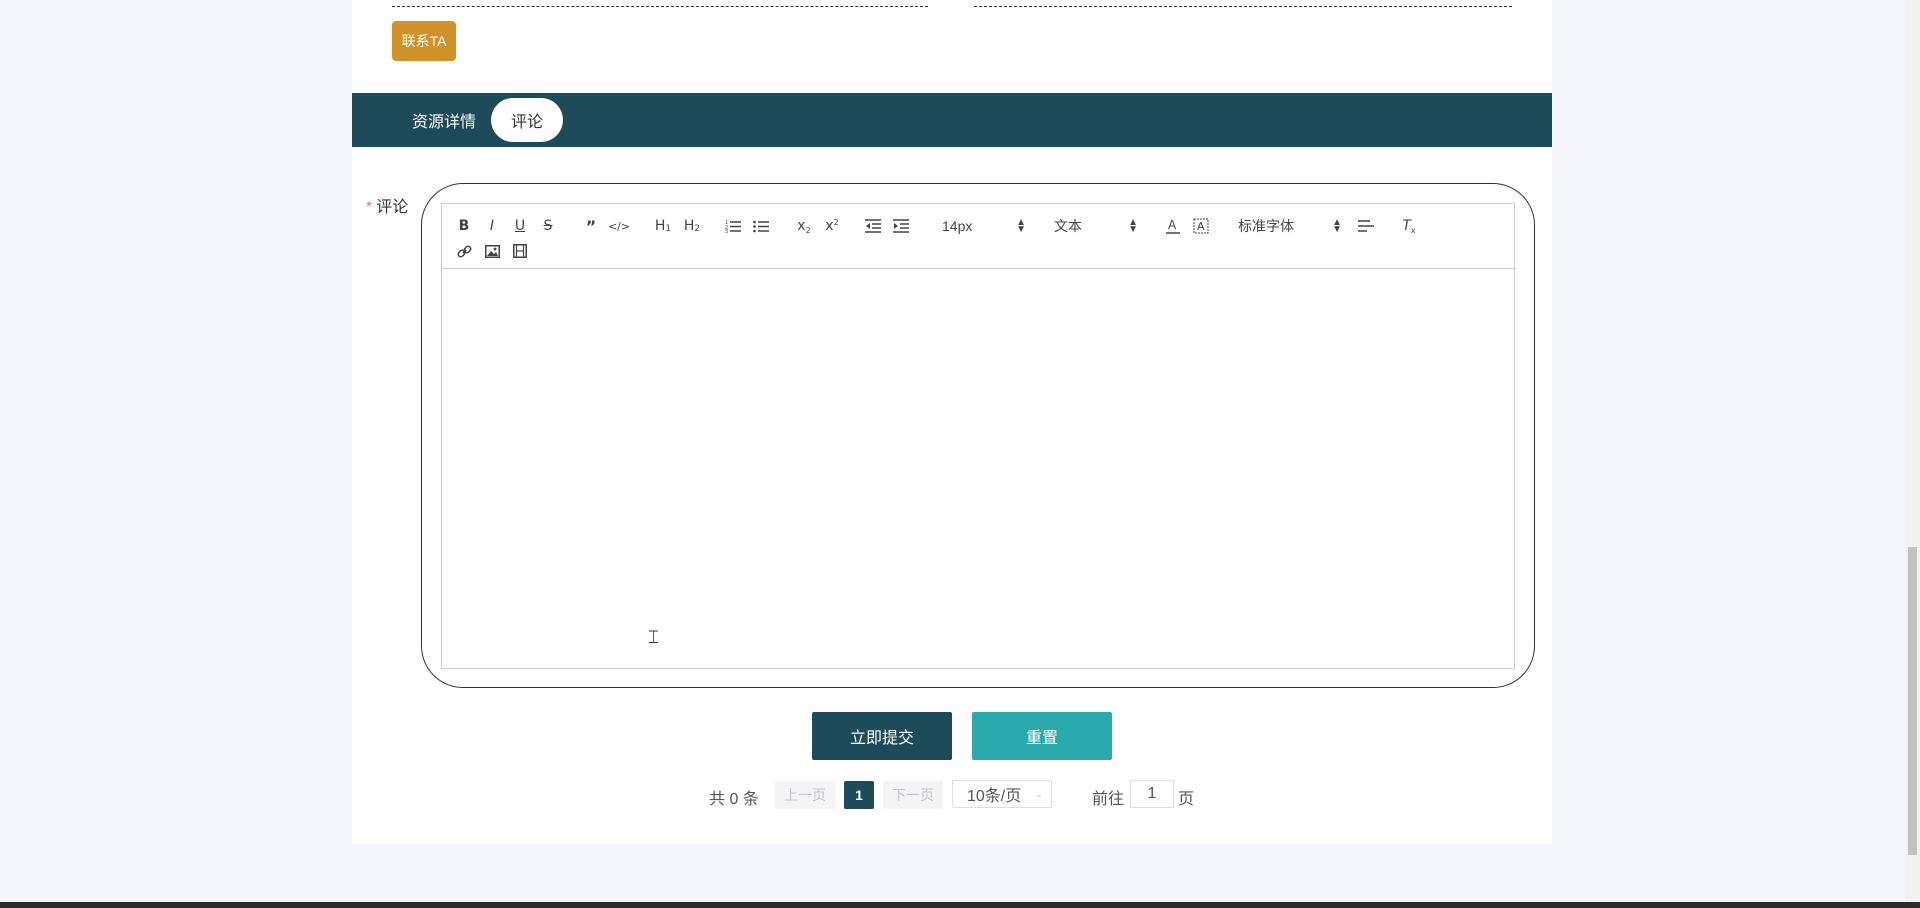  I want to click on font-family-select: 标准字体 ▲ ▼, so click(1290, 226).